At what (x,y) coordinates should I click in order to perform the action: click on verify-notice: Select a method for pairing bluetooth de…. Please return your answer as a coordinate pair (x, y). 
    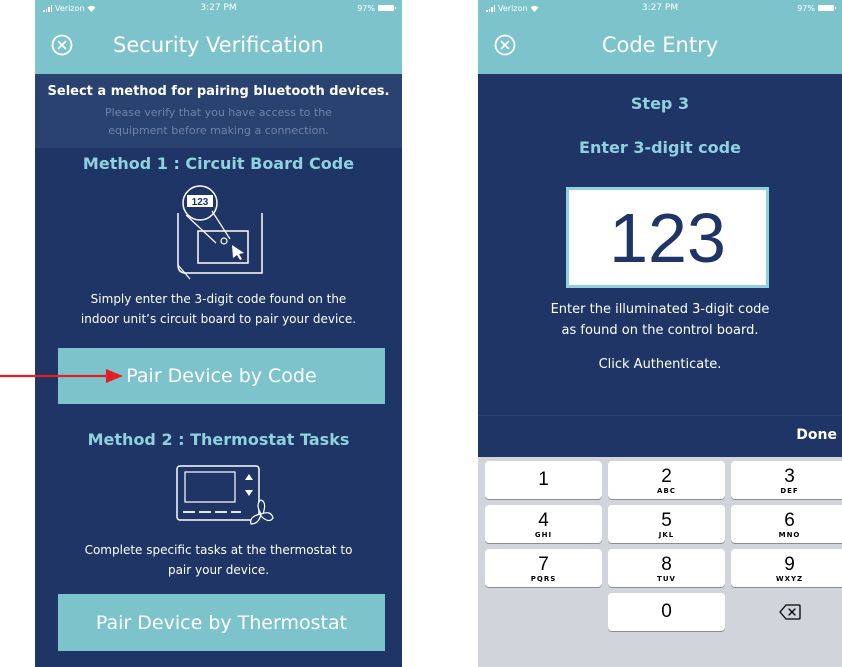
    Looking at the image, I should click on (218, 111).